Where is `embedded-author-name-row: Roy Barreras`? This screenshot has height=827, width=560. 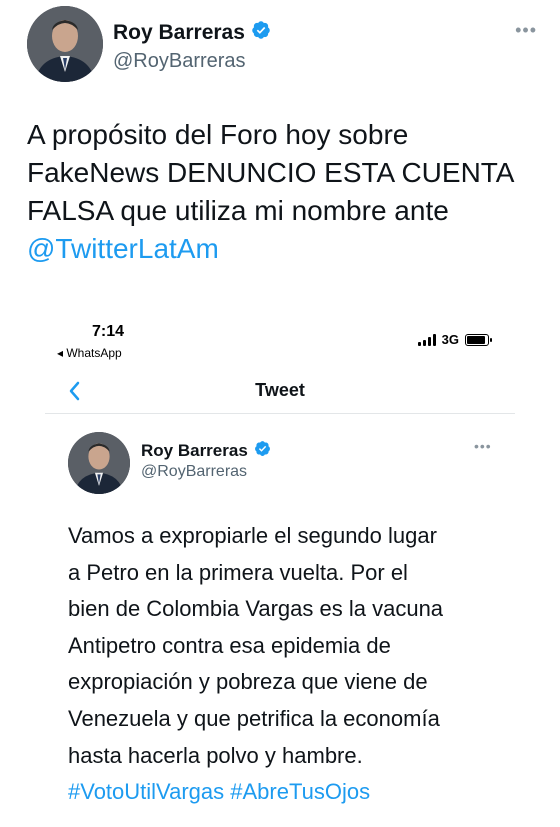
embedded-author-name-row: Roy Barreras is located at coordinates (206, 451).